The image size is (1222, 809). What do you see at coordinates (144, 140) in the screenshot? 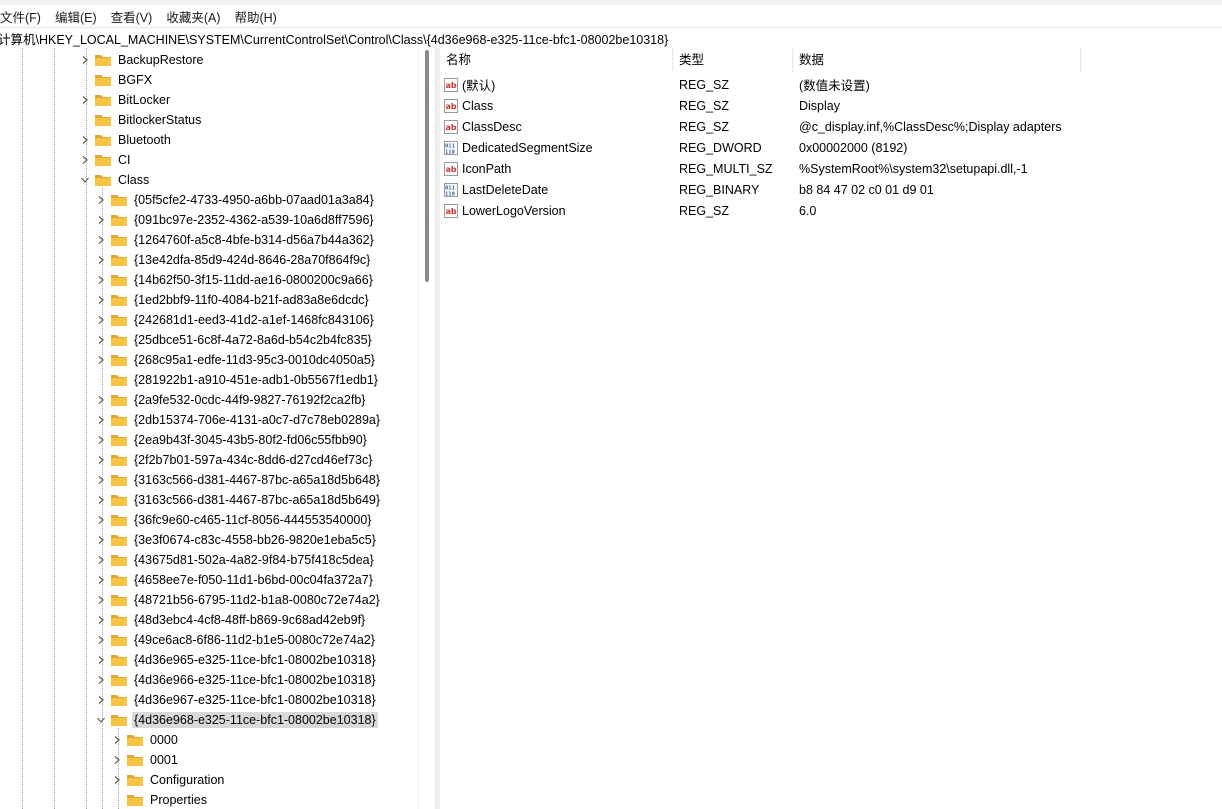
I see `tree-item-label: Bluetooth` at bounding box center [144, 140].